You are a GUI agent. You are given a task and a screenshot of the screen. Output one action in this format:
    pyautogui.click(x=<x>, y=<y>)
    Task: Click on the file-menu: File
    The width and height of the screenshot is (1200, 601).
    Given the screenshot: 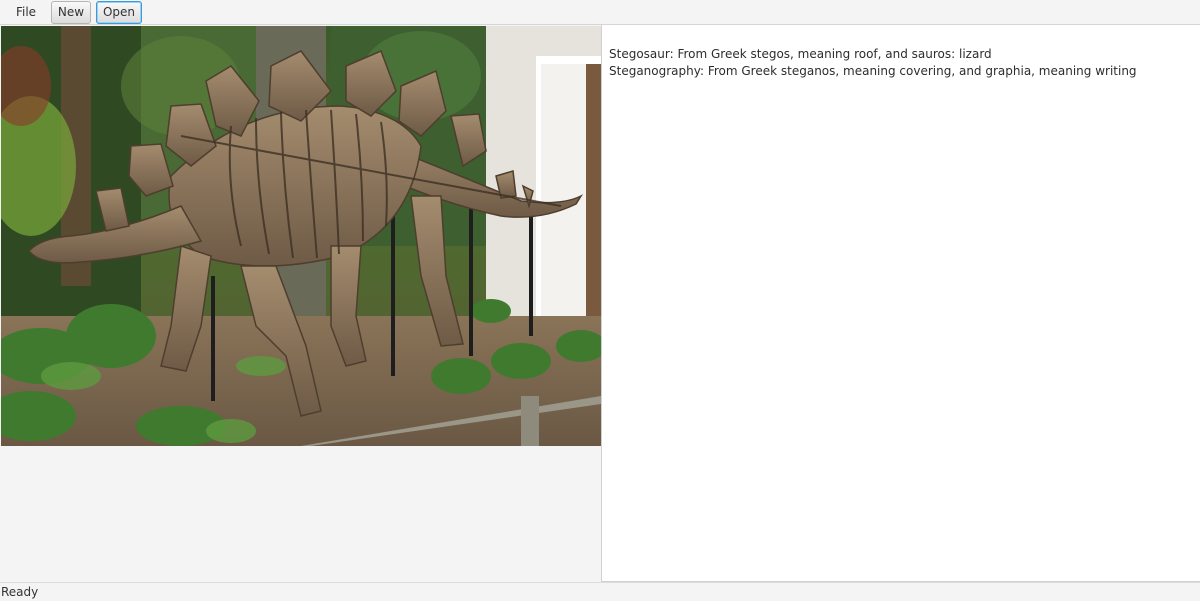 What is the action you would take?
    pyautogui.click(x=26, y=12)
    